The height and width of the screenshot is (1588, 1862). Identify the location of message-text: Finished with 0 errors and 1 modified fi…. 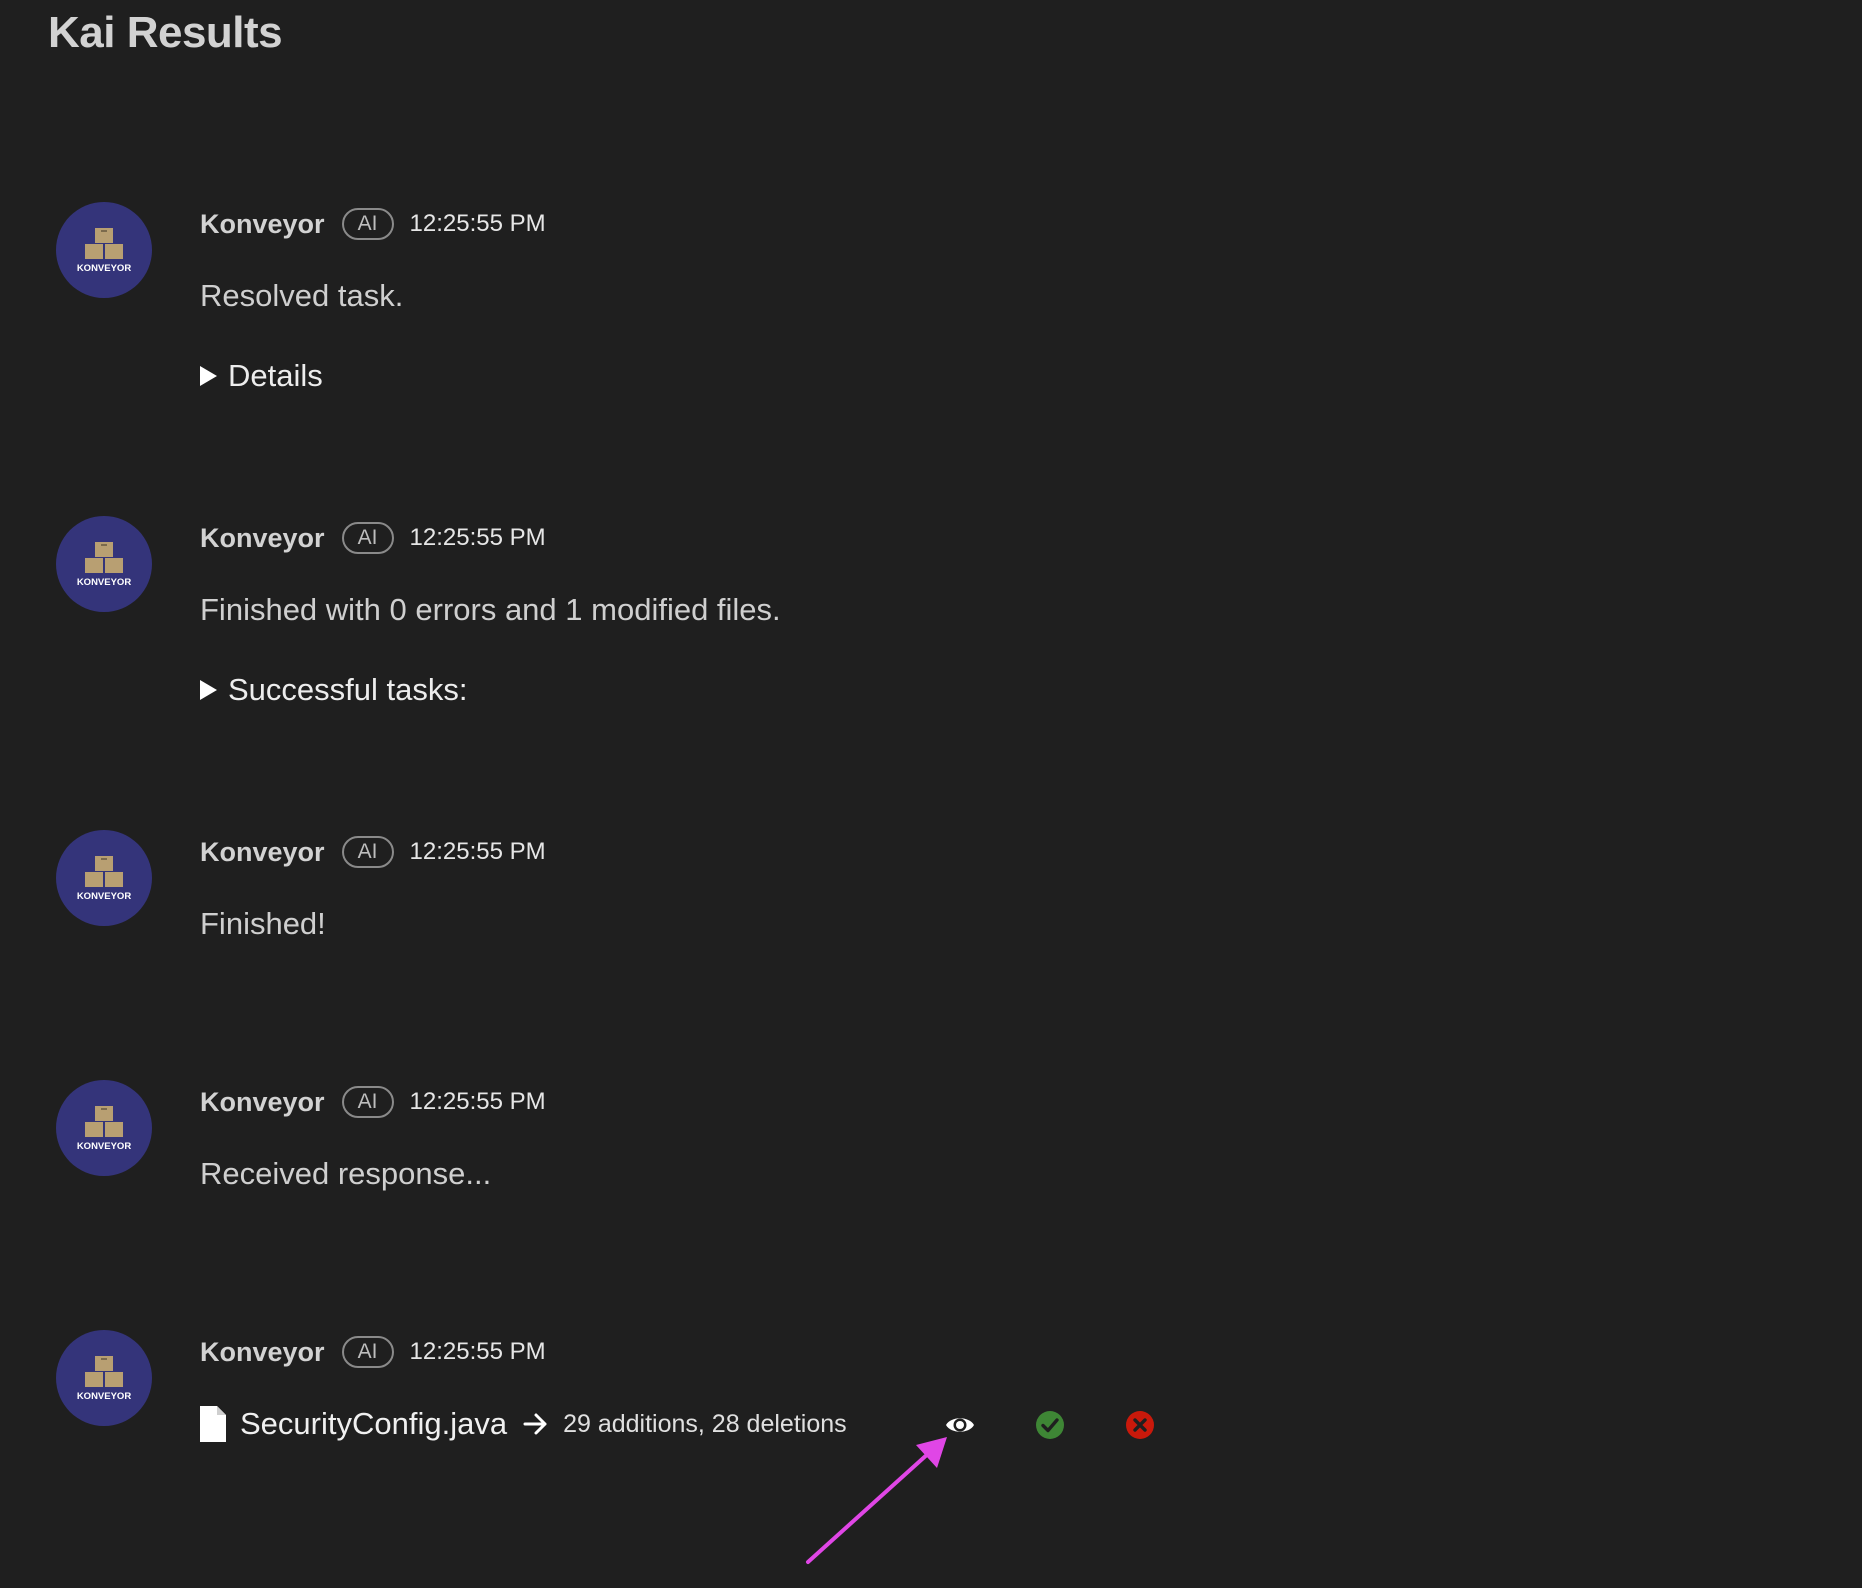
(490, 609).